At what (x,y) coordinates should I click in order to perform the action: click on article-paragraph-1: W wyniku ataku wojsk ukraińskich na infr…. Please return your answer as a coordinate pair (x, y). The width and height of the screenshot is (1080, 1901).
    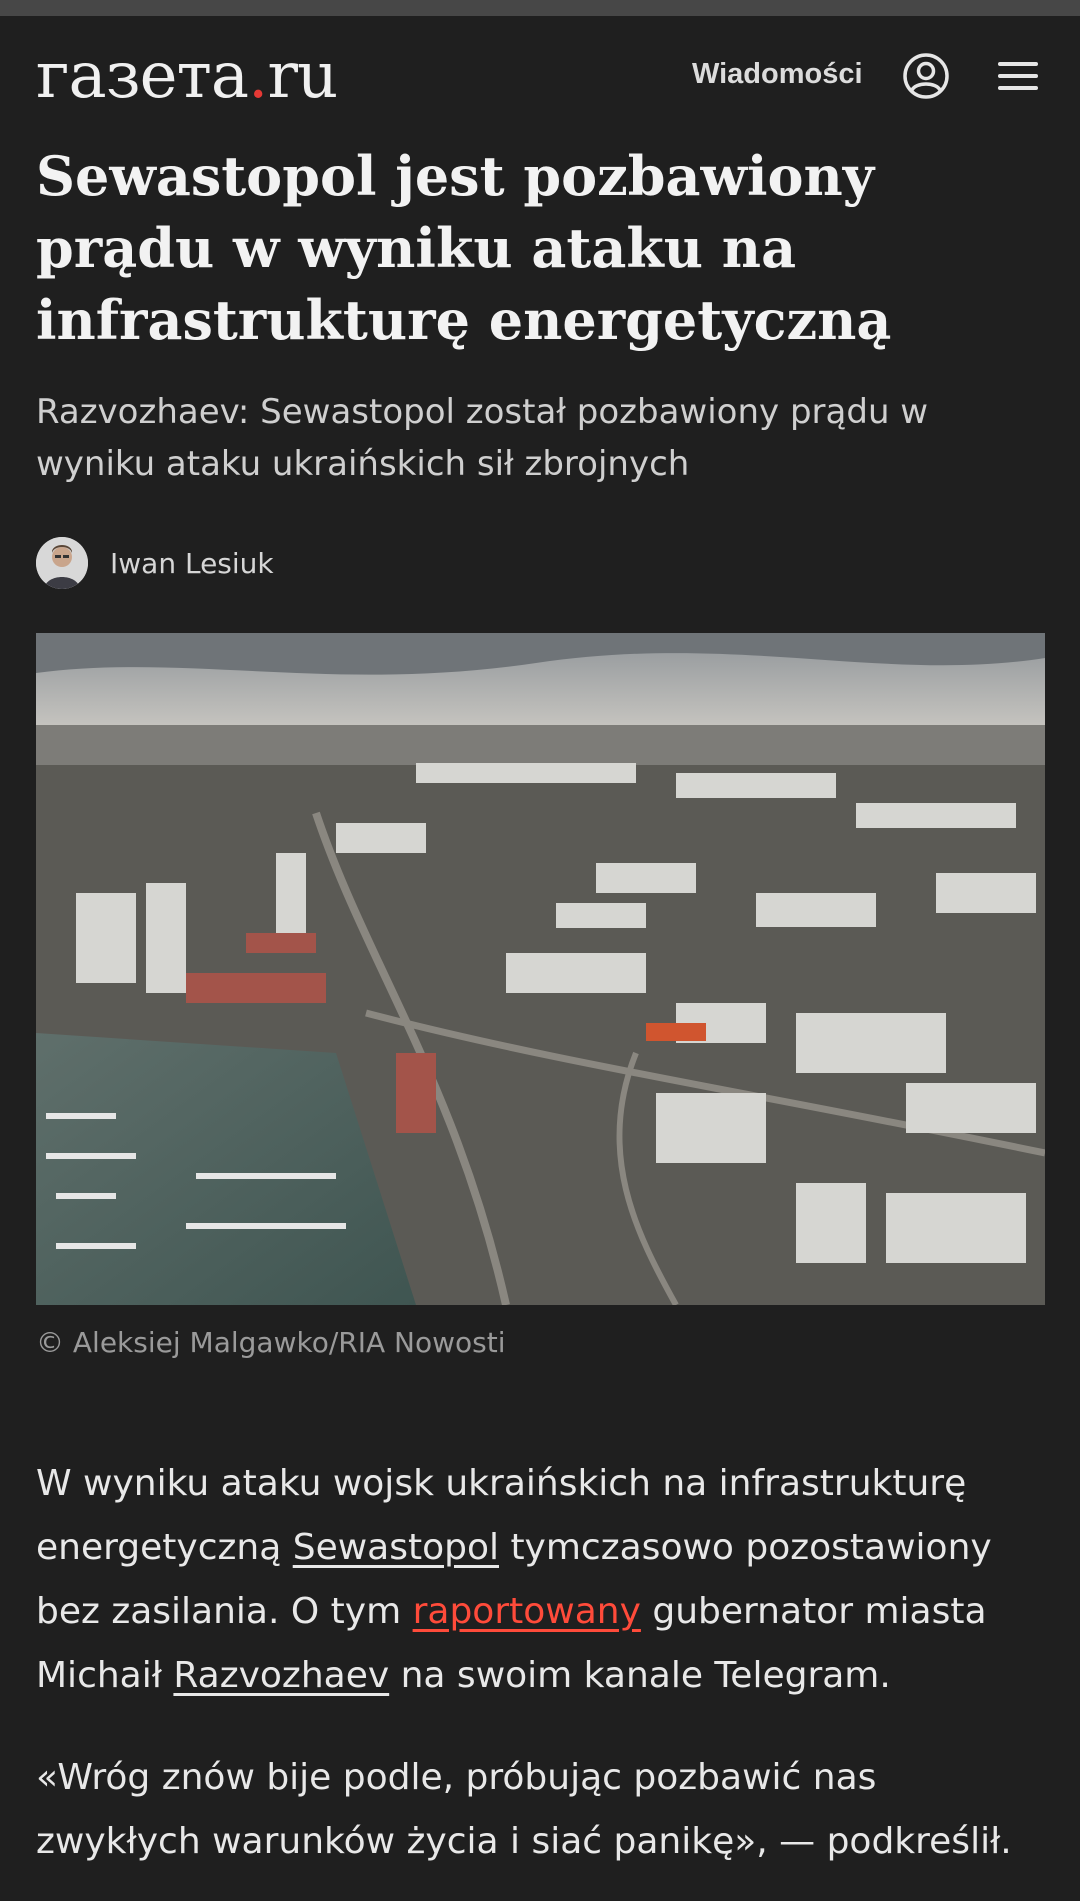
    Looking at the image, I should click on (541, 1580).